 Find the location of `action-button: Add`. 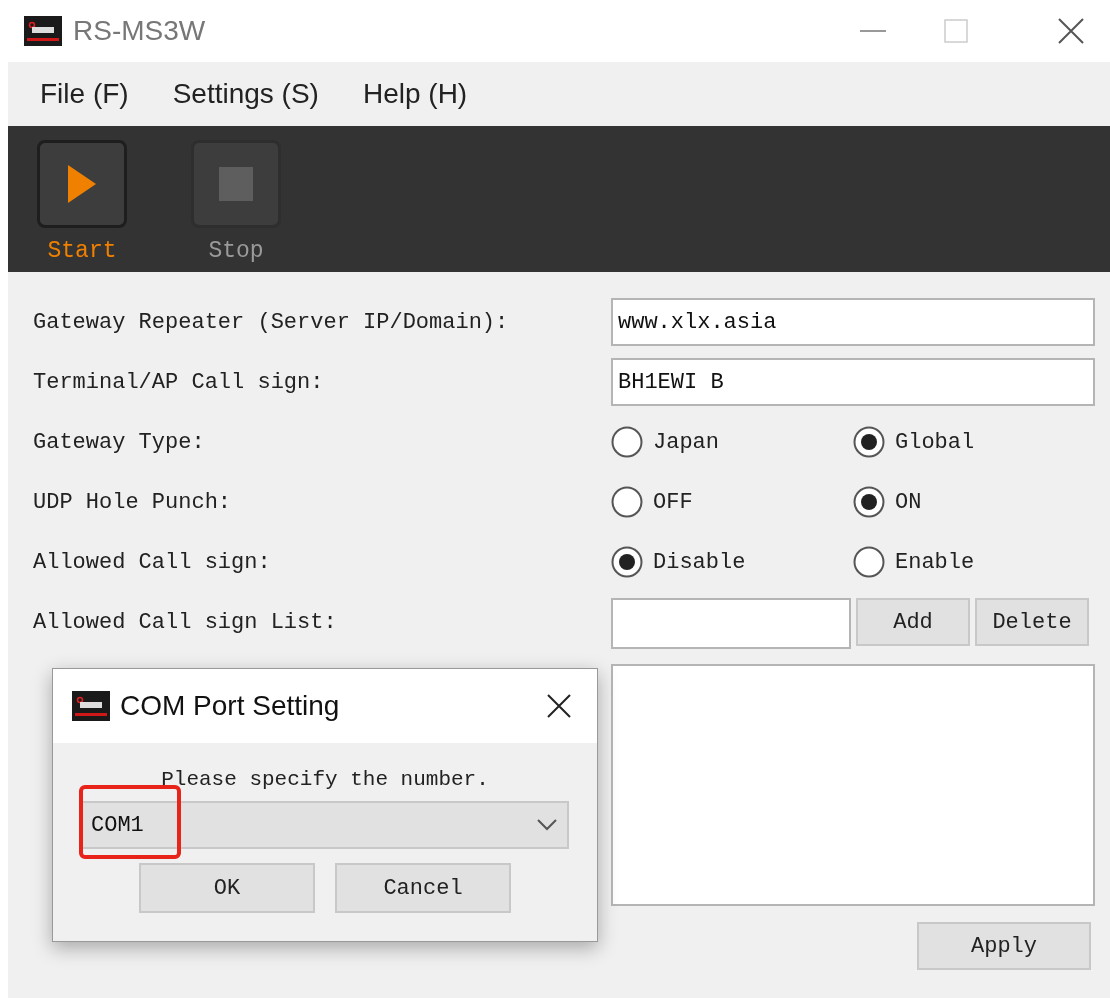

action-button: Add is located at coordinates (913, 622).